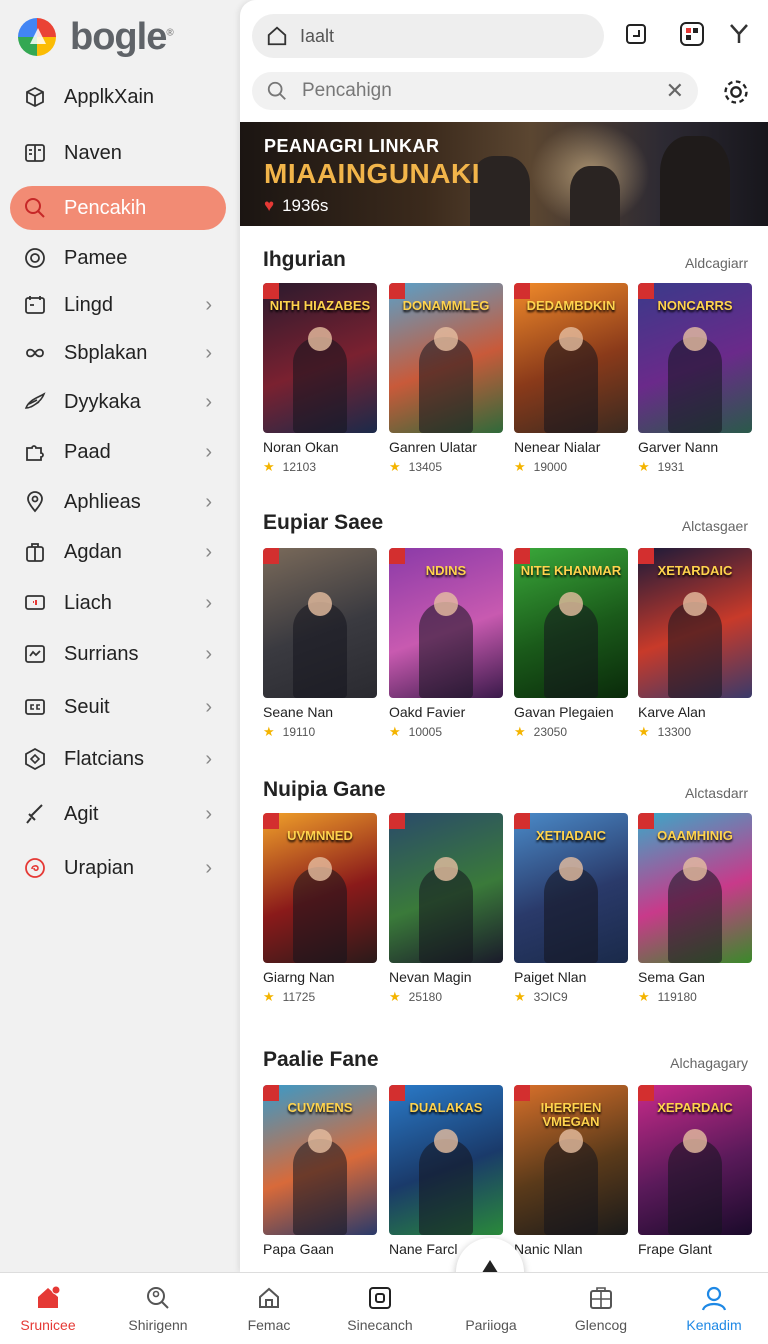  I want to click on search-bar: Pencahign ✕, so click(475, 91).